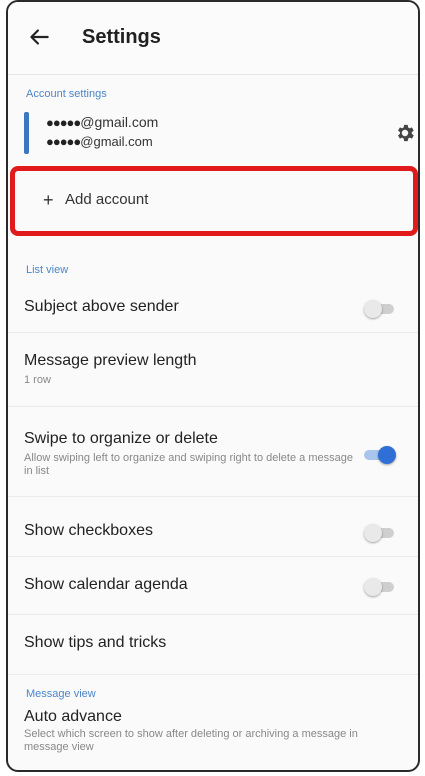 This screenshot has height=776, width=425. What do you see at coordinates (219, 133) in the screenshot?
I see `account-item: ●●●●●@gmail.com ●●●●●@gmail.com` at bounding box center [219, 133].